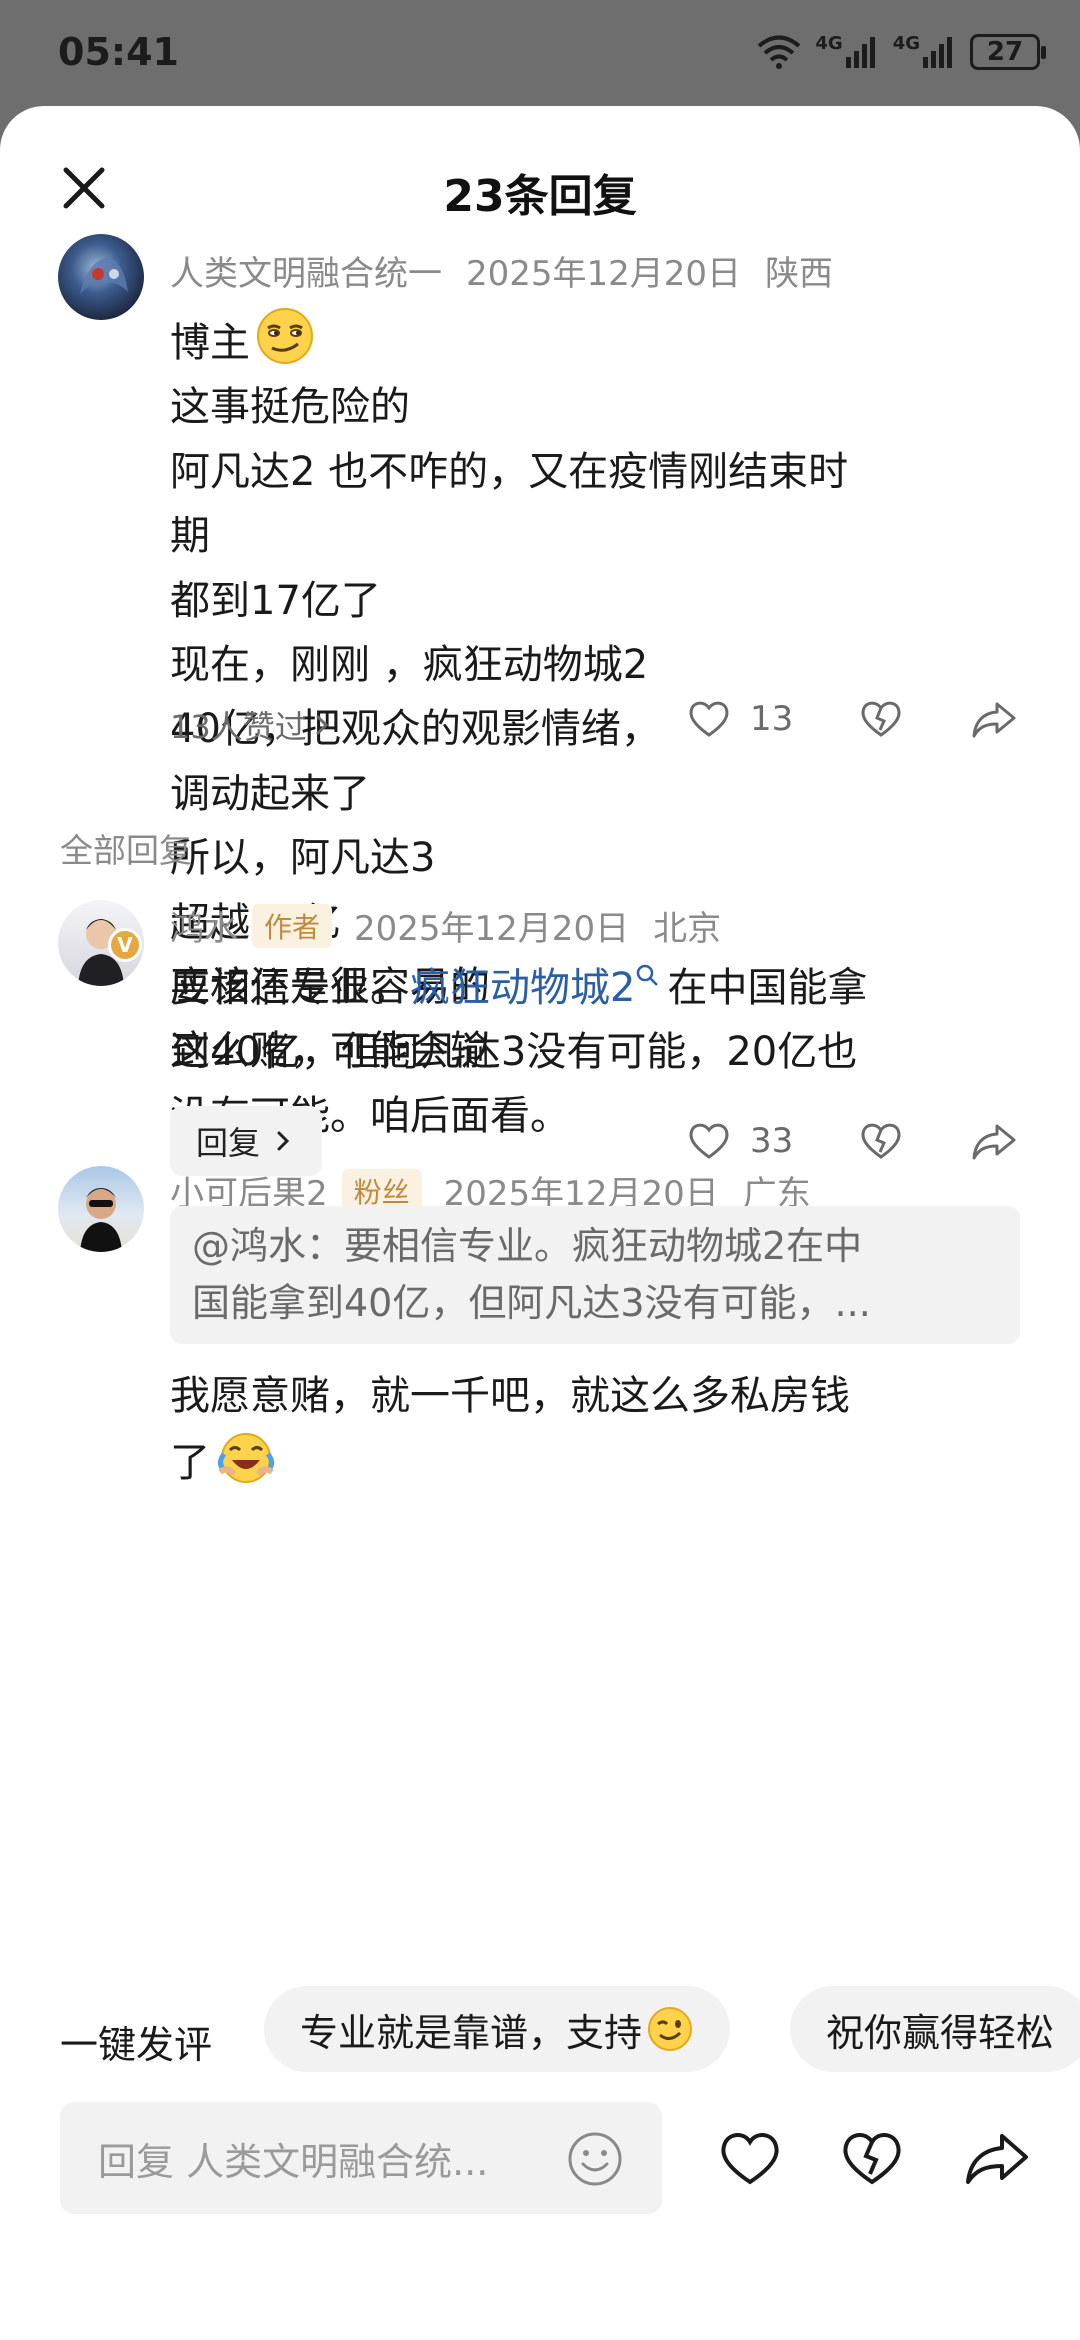 The height and width of the screenshot is (2340, 1080). I want to click on share-post-button, so click(997, 2160).